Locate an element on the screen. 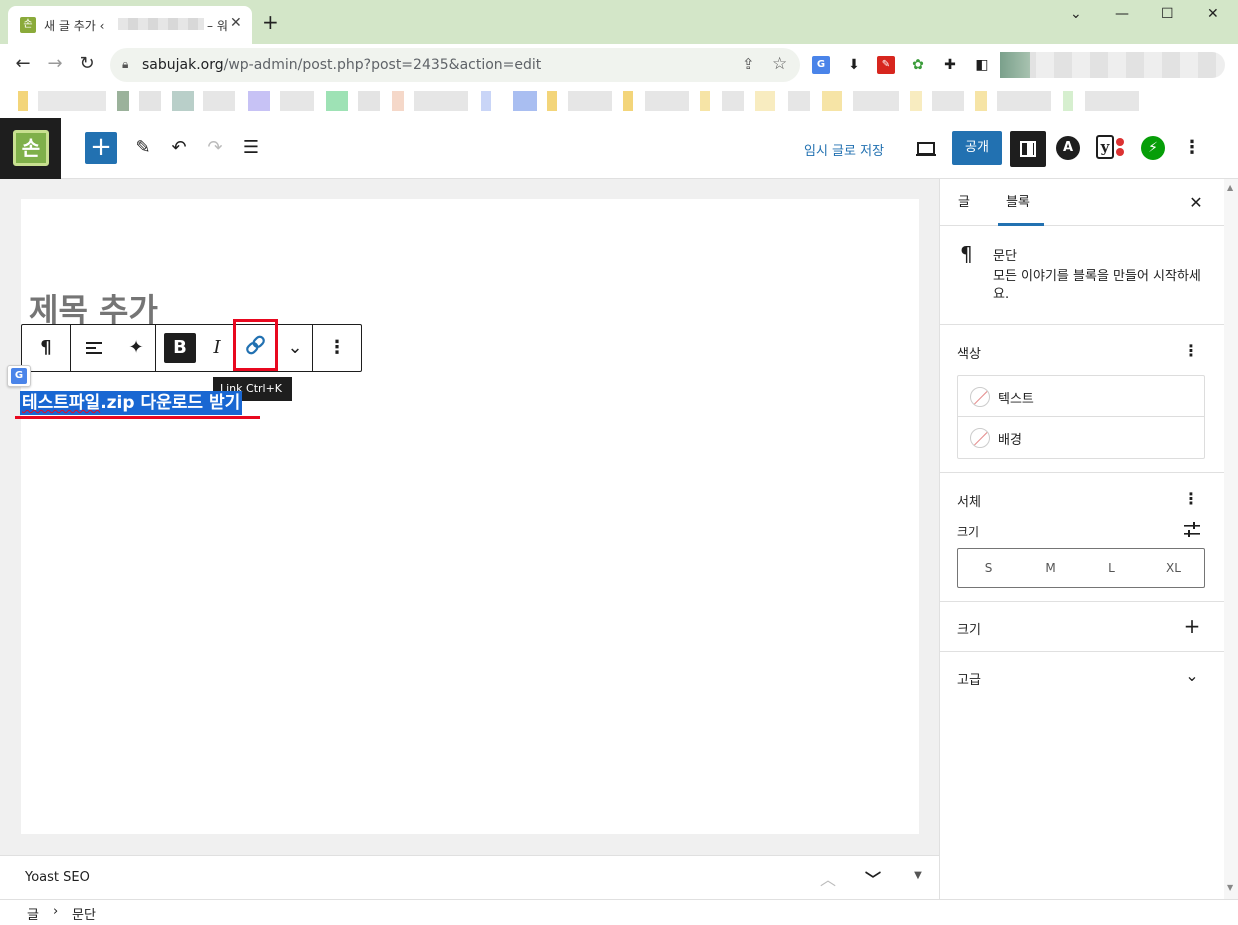  undo-icon: ↶ is located at coordinates (179, 148).